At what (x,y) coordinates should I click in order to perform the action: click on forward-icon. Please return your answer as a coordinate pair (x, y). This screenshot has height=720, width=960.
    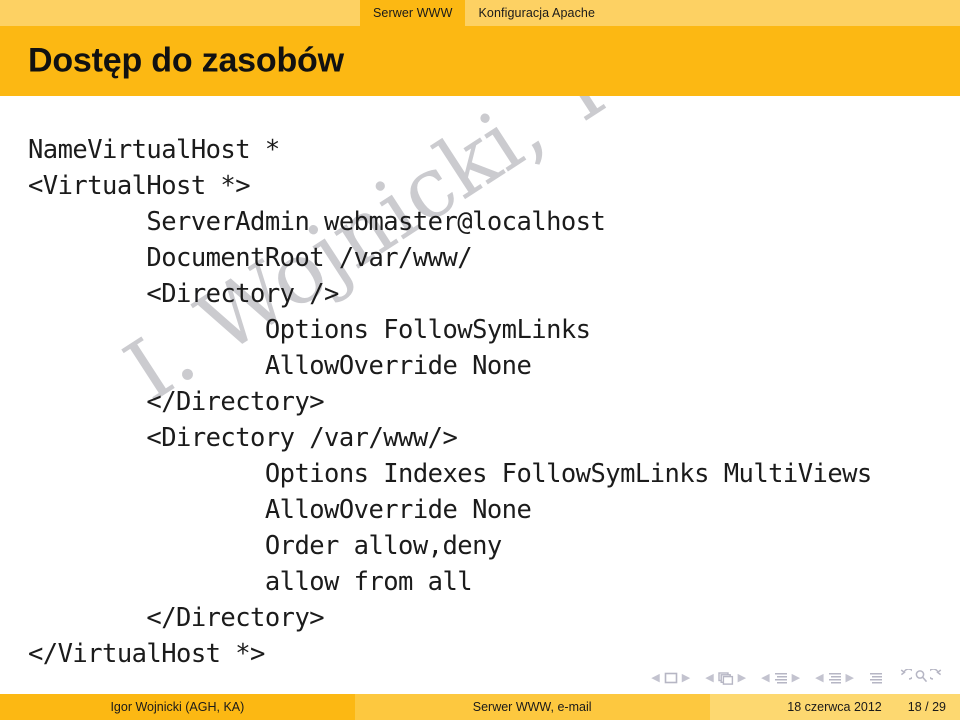
    Looking at the image, I should click on (936, 677).